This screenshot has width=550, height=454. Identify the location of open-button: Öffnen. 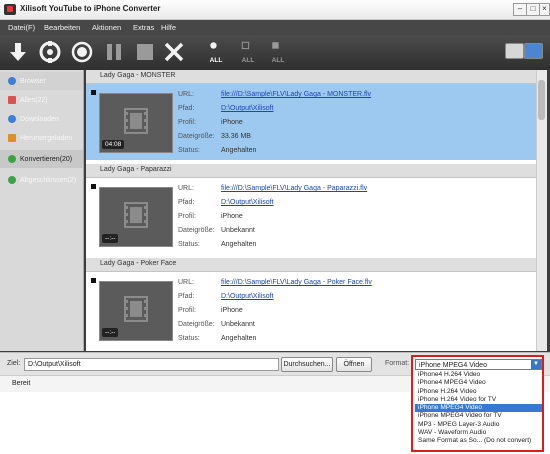
(354, 364).